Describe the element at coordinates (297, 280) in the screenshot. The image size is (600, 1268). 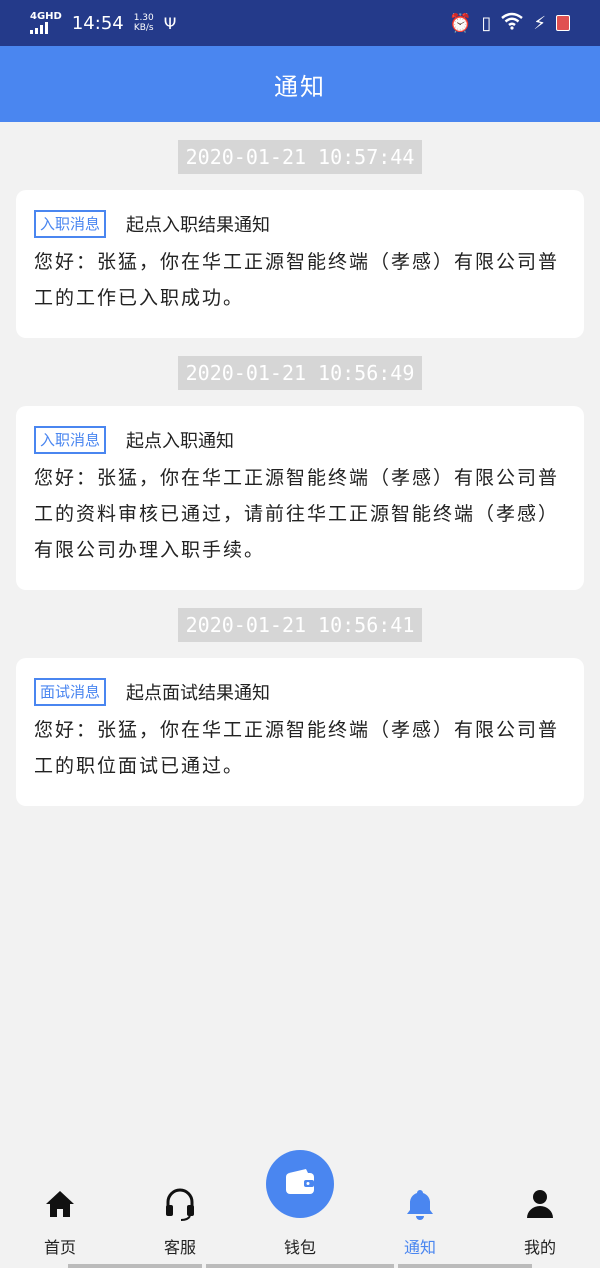
I see `notification-body: 您好：张猛，你在华工正源智能终端（孝感）有限公司普工的工作已入职成功。` at that location.